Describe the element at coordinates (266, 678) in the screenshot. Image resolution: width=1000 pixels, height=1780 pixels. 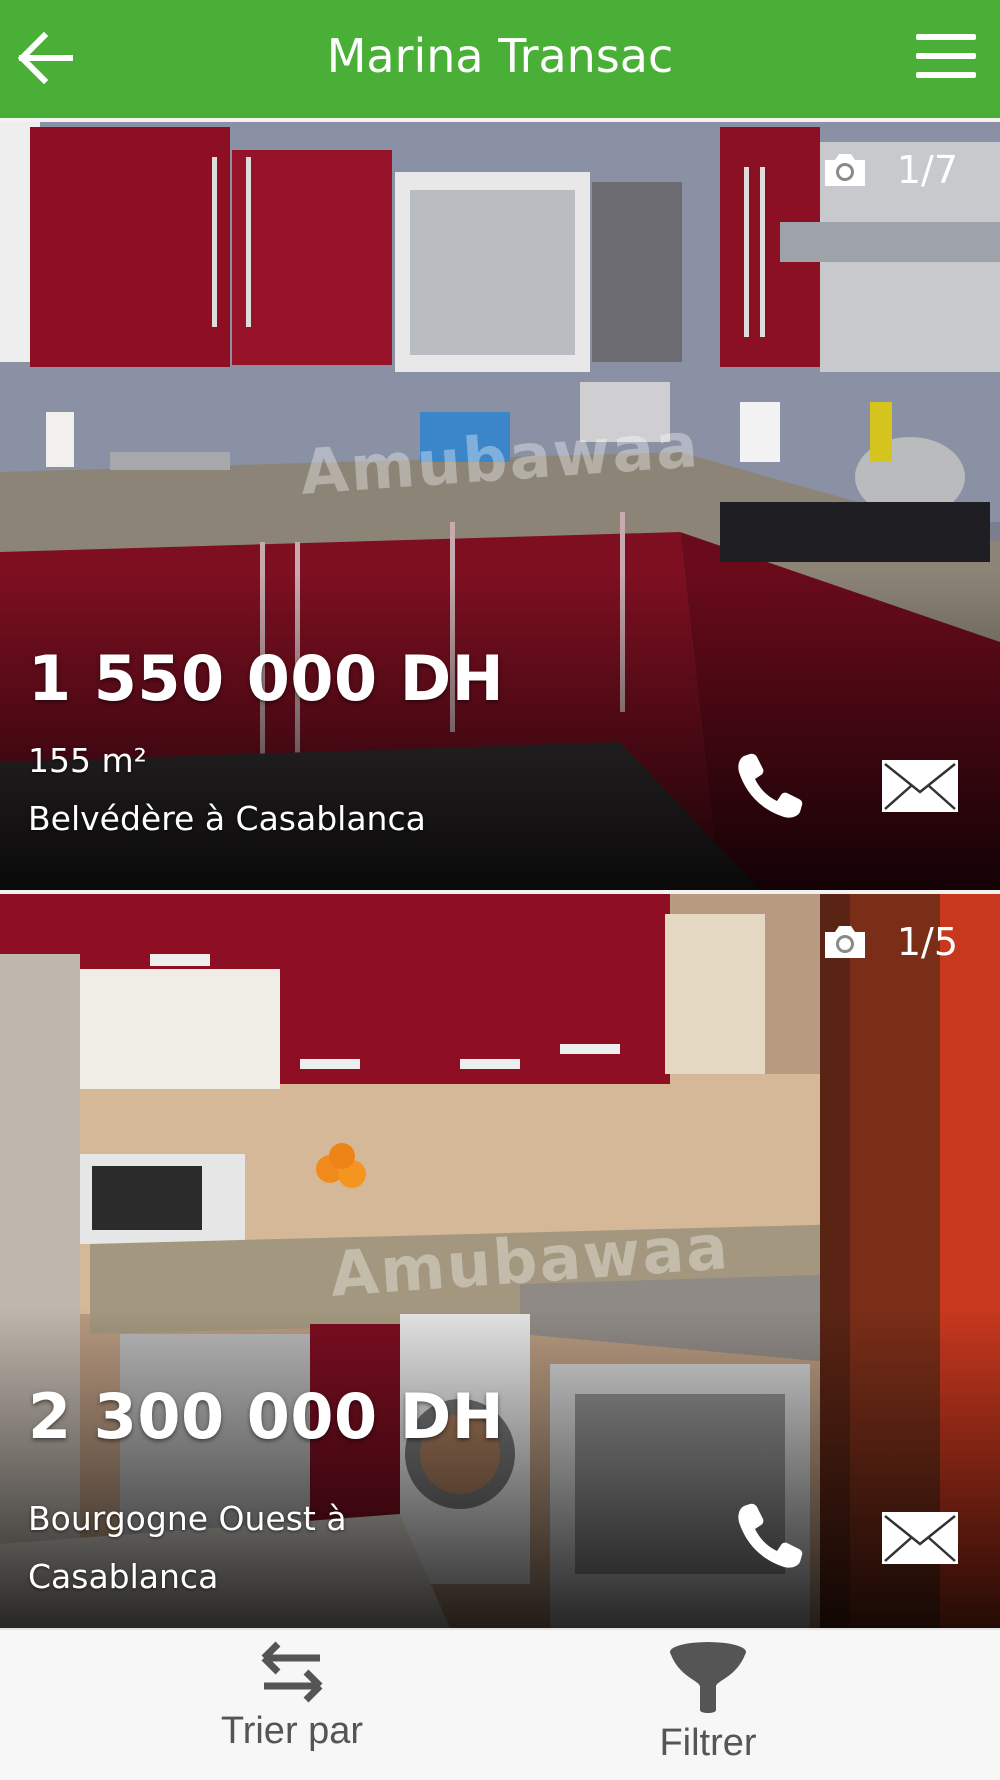
I see `listing-price: 1 550 000 DH` at that location.